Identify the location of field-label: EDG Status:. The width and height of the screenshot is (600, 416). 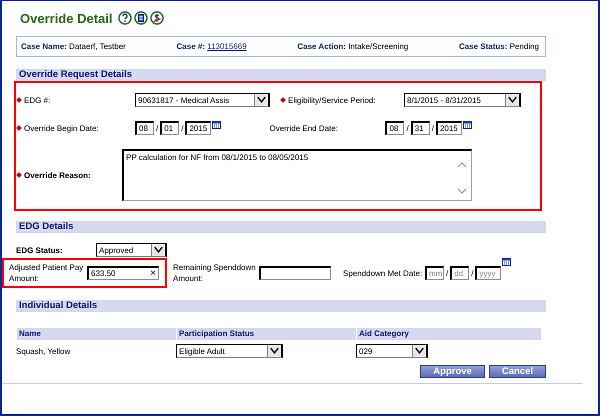
(39, 250).